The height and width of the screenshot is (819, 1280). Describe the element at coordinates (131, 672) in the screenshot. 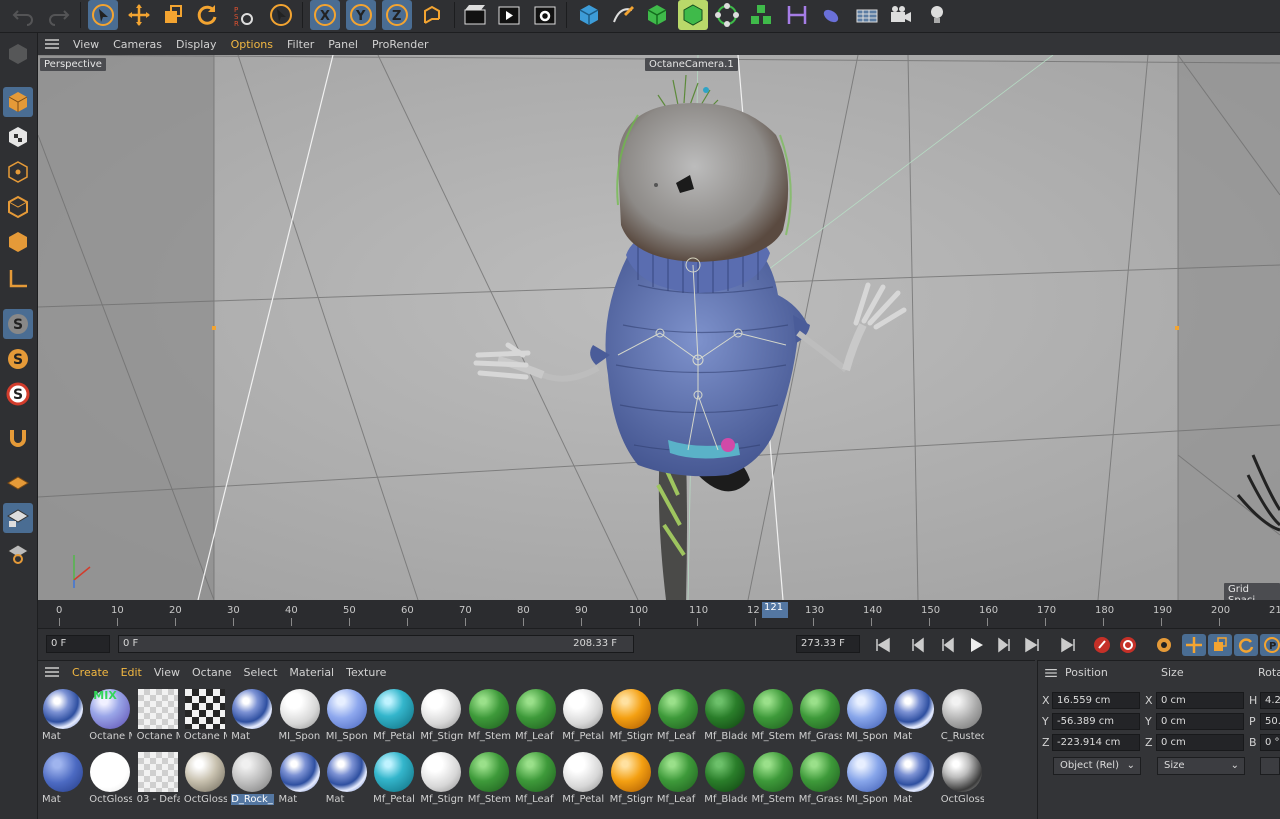

I see `material-menu-edit: Edit` at that location.